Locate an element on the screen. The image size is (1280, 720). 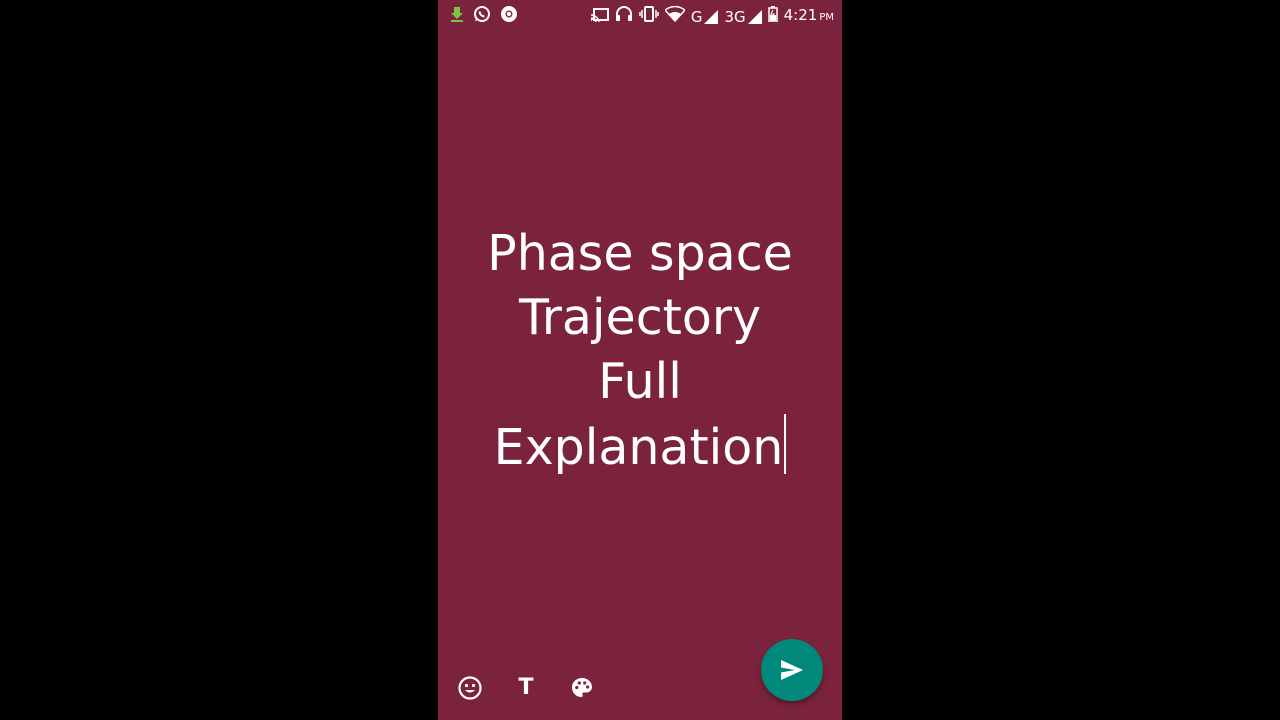
status-text-line-last: Explanation is located at coordinates (640, 447).